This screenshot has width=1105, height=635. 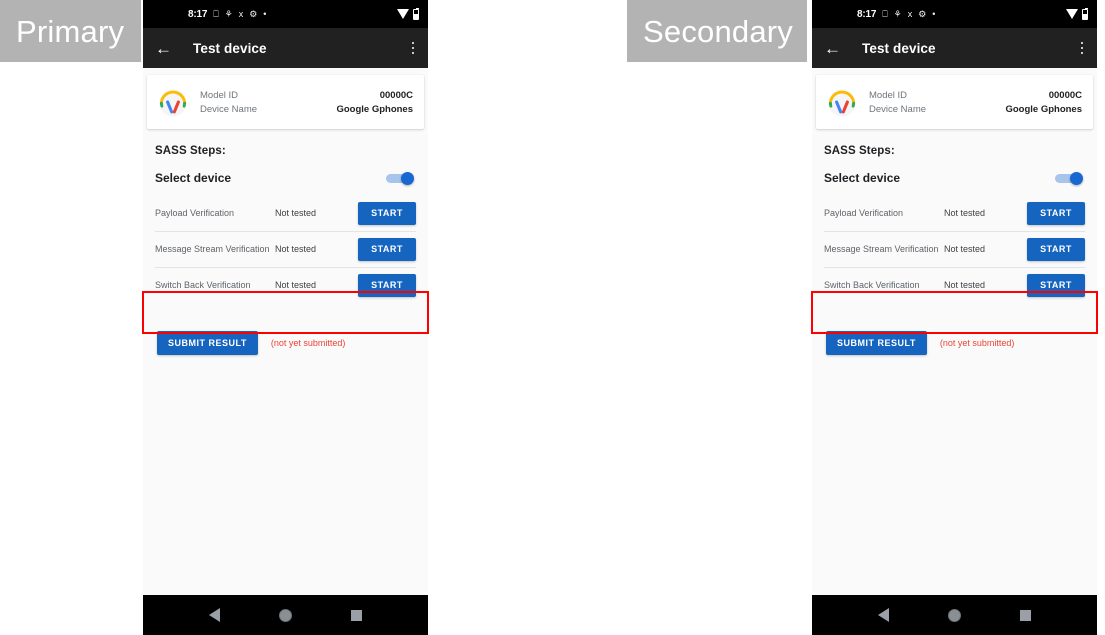 What do you see at coordinates (977, 343) in the screenshot?
I see `submit-status-note: (not yet submitted)` at bounding box center [977, 343].